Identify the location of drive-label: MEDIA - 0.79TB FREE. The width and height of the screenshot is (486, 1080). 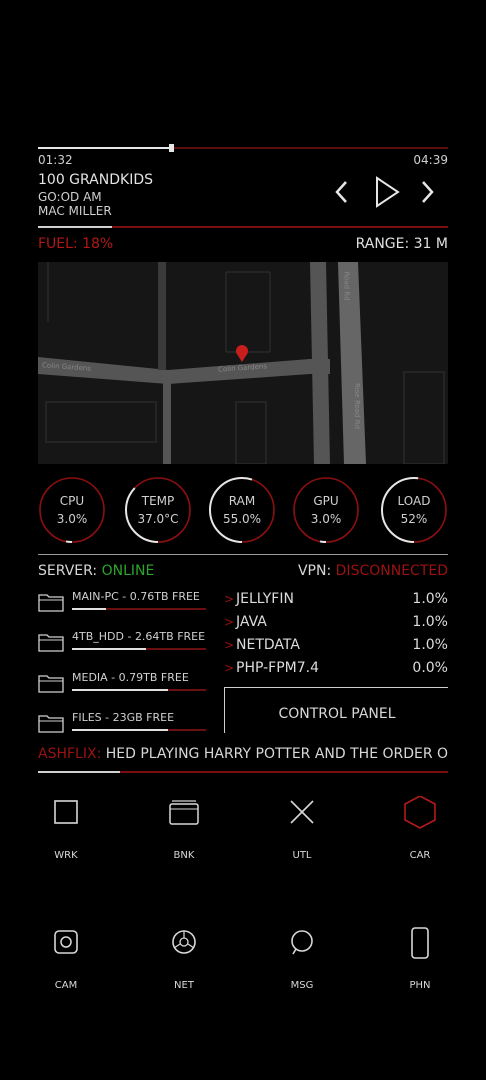
(130, 677).